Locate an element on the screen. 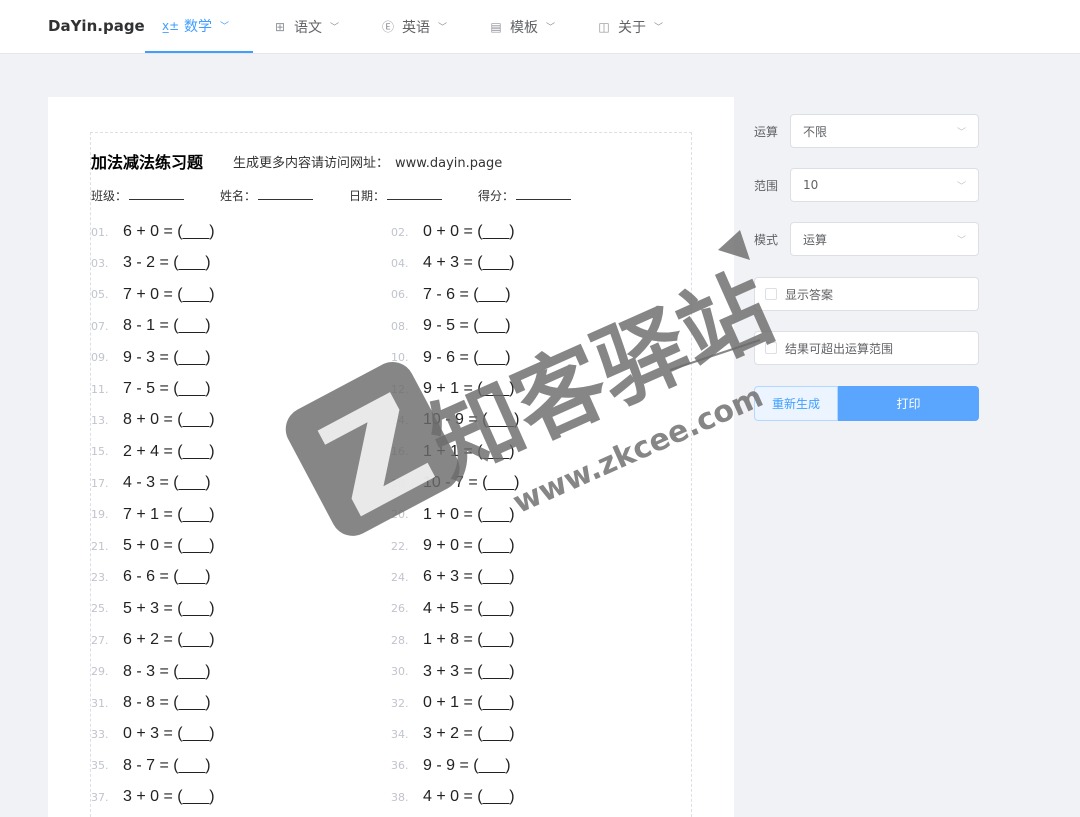 This screenshot has height=817, width=1080. problem-number: 37. is located at coordinates (100, 797).